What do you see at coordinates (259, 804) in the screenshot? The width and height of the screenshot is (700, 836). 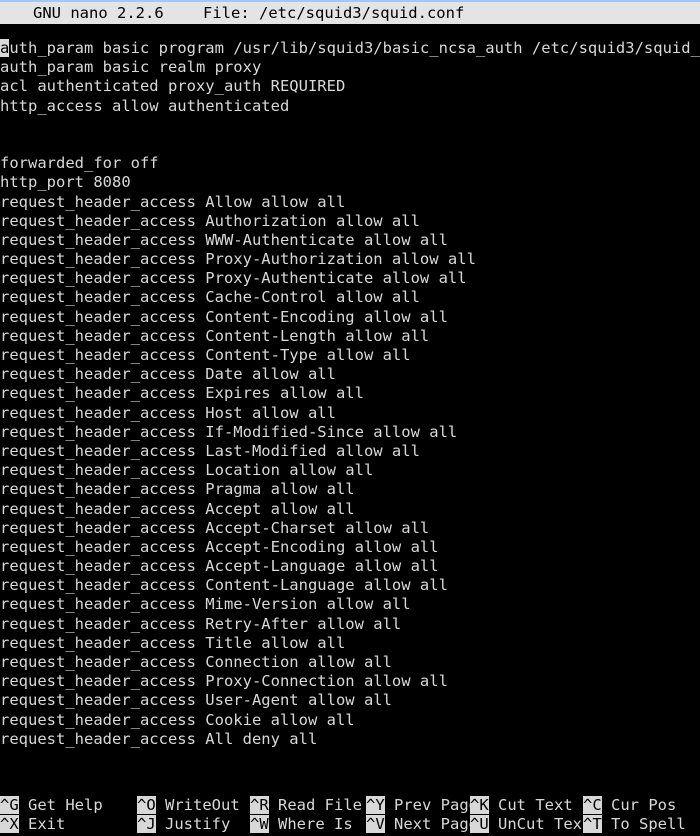 I see `shortcut-key: ^R` at bounding box center [259, 804].